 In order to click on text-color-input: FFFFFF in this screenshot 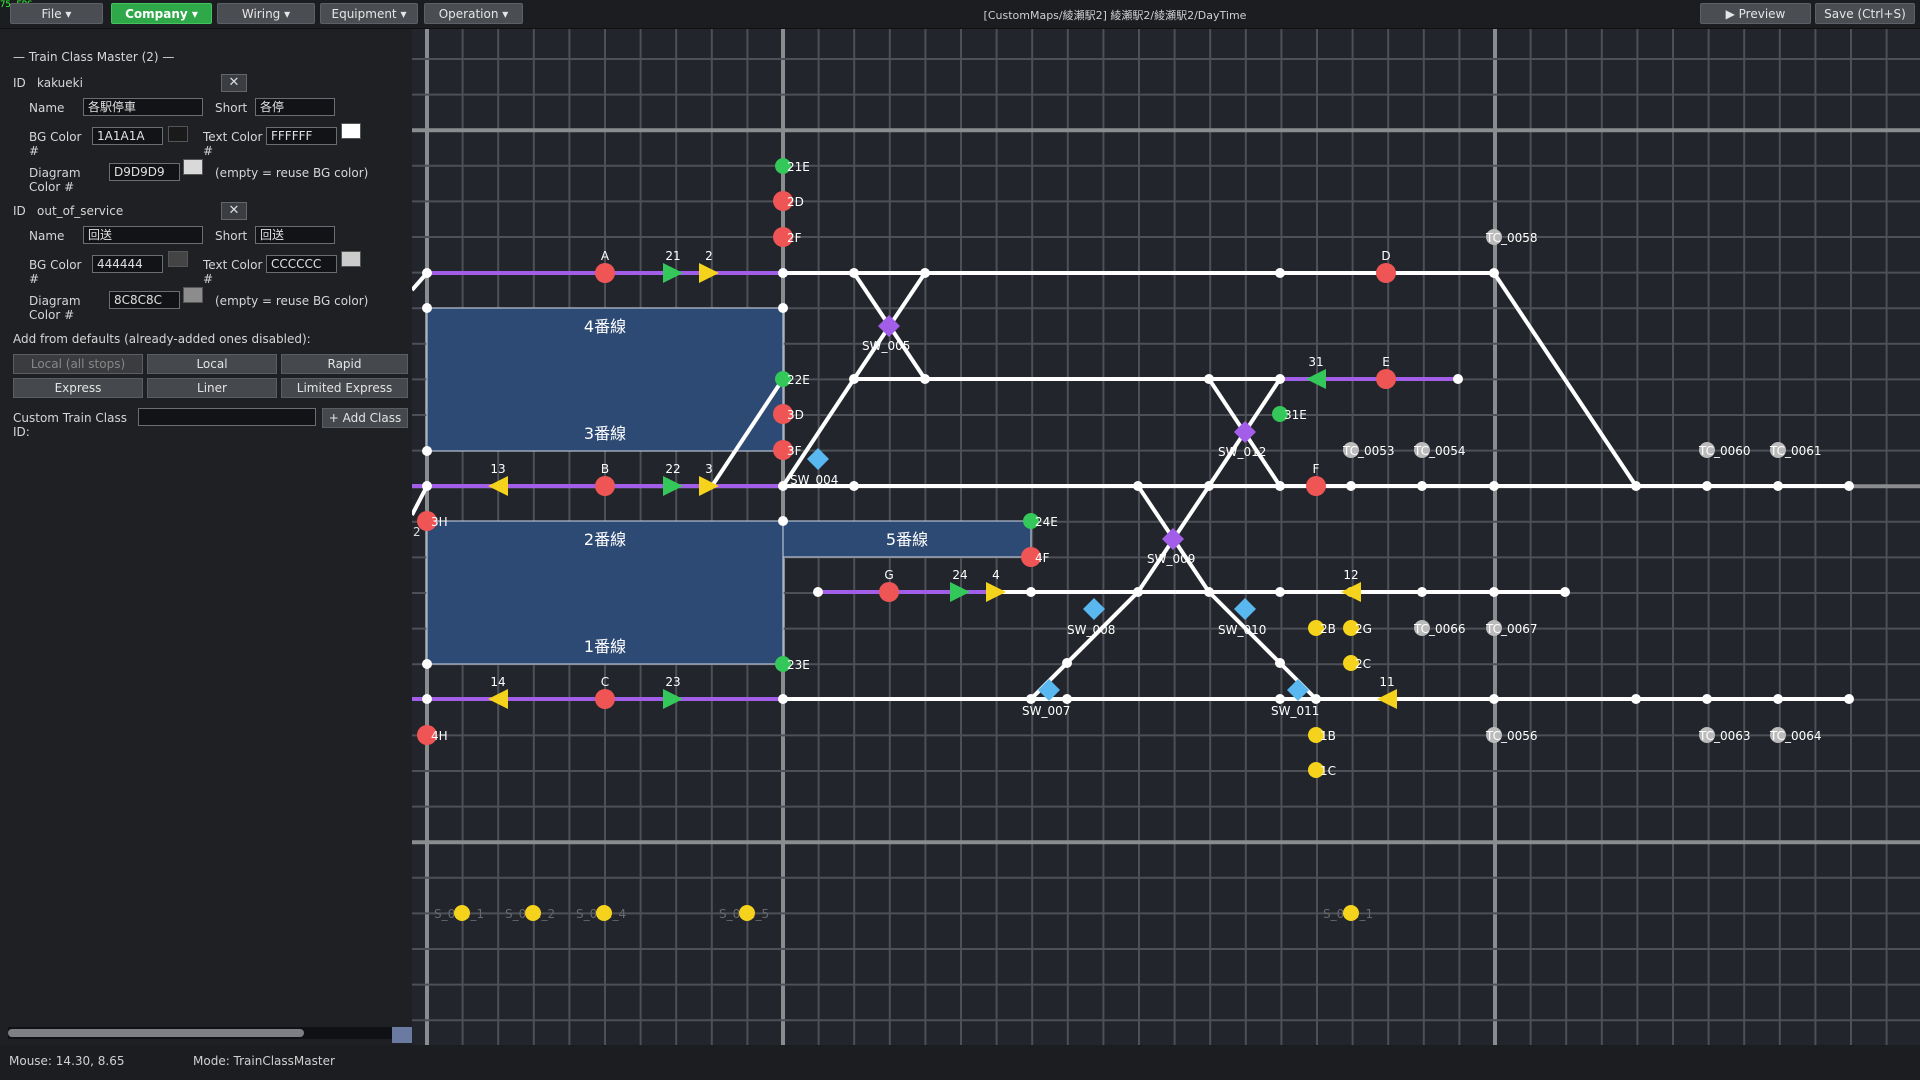, I will do `click(301, 136)`.